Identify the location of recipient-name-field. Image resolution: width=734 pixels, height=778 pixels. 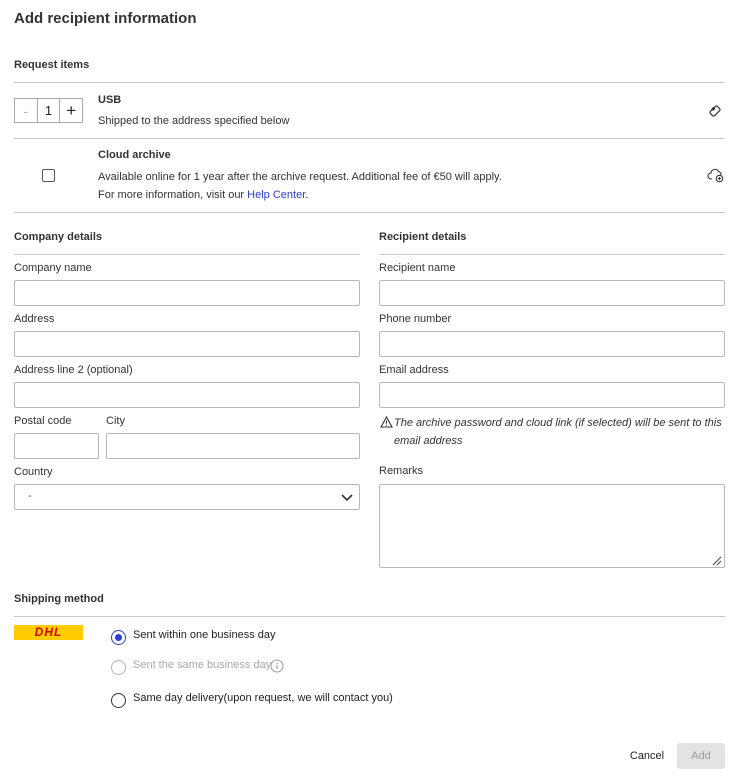
(552, 293).